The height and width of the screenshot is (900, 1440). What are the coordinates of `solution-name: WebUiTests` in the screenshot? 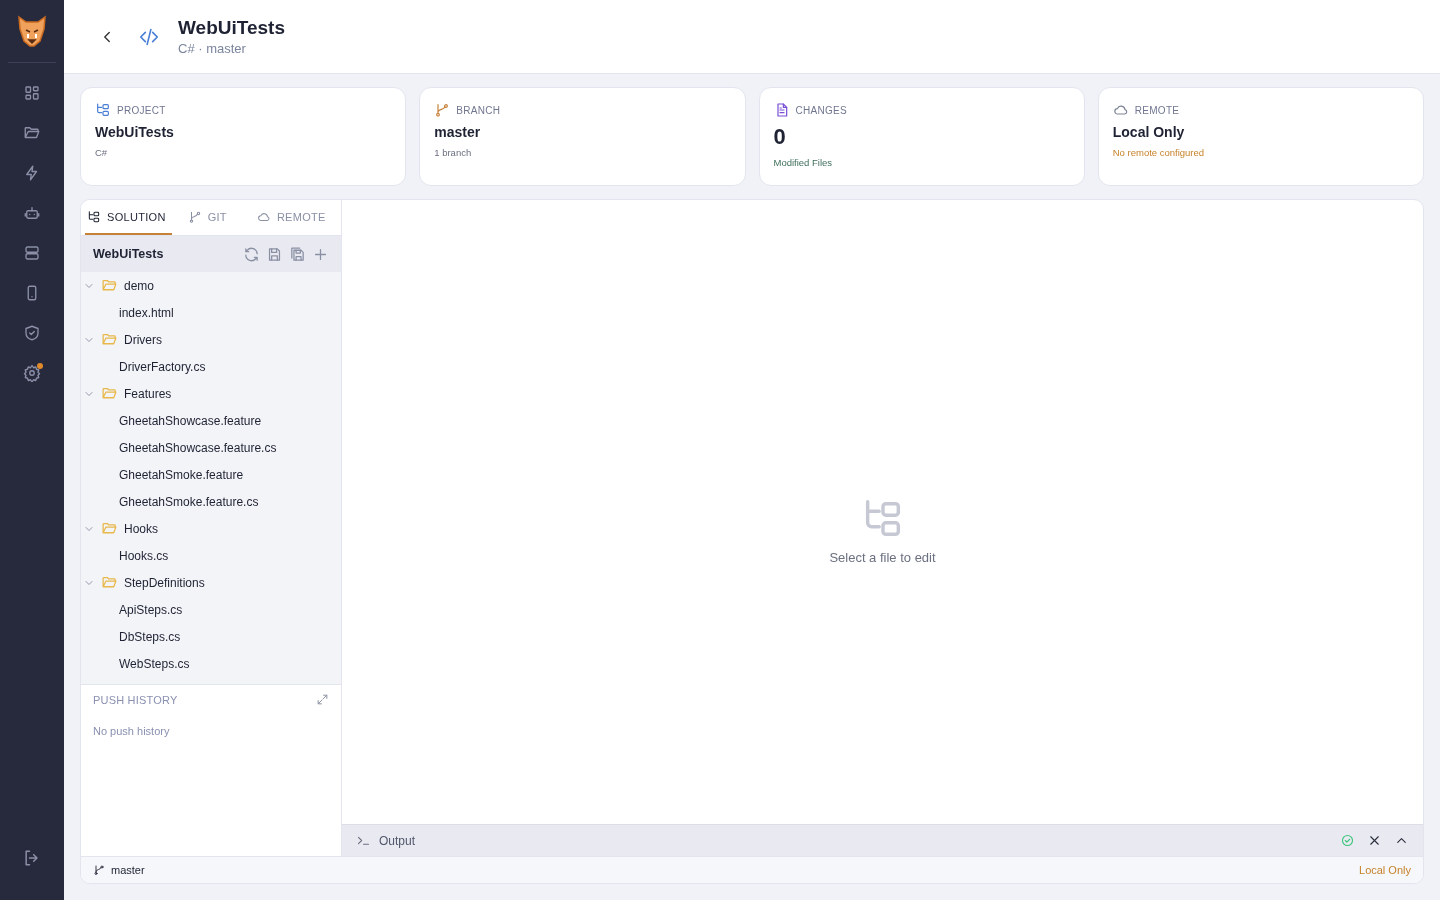 It's located at (129, 254).